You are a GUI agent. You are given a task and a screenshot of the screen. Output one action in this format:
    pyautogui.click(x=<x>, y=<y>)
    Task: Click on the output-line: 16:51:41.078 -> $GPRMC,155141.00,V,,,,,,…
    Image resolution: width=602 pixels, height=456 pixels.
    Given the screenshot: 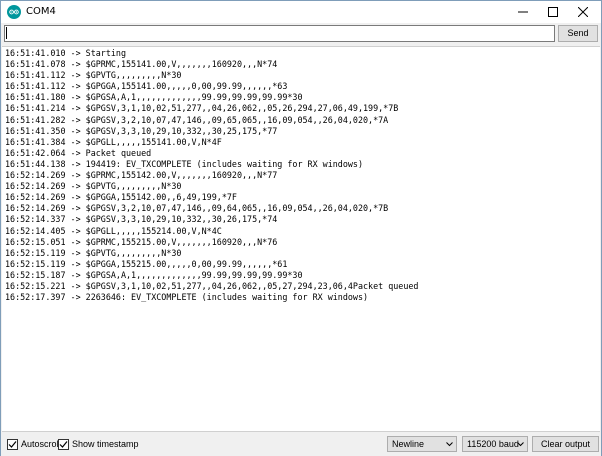 What is the action you would take?
    pyautogui.click(x=141, y=64)
    